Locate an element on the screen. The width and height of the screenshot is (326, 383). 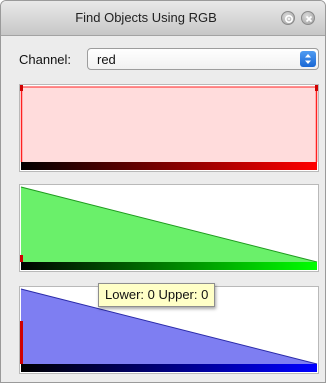
channel-row: Channel: red is located at coordinates (163, 60).